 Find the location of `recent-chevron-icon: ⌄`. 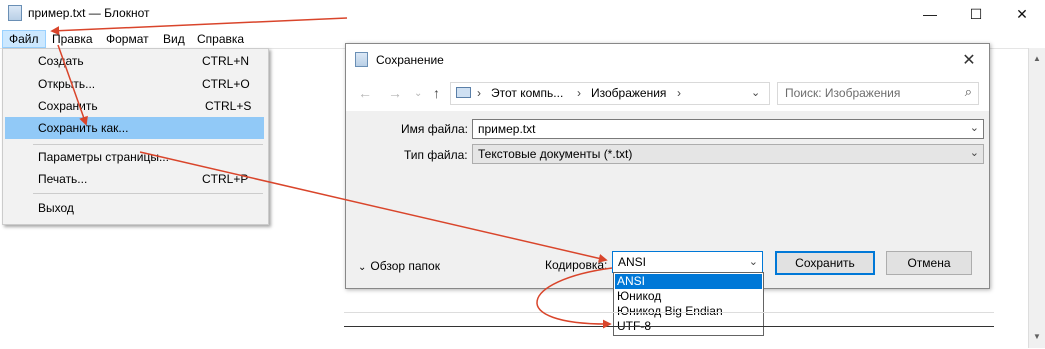

recent-chevron-icon: ⌄ is located at coordinates (418, 93).